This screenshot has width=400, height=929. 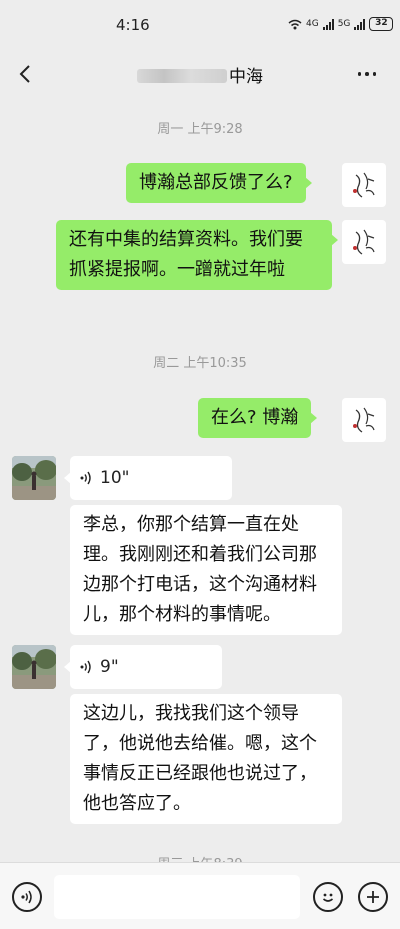 I want to click on status-time: 4:16, so click(x=133, y=25).